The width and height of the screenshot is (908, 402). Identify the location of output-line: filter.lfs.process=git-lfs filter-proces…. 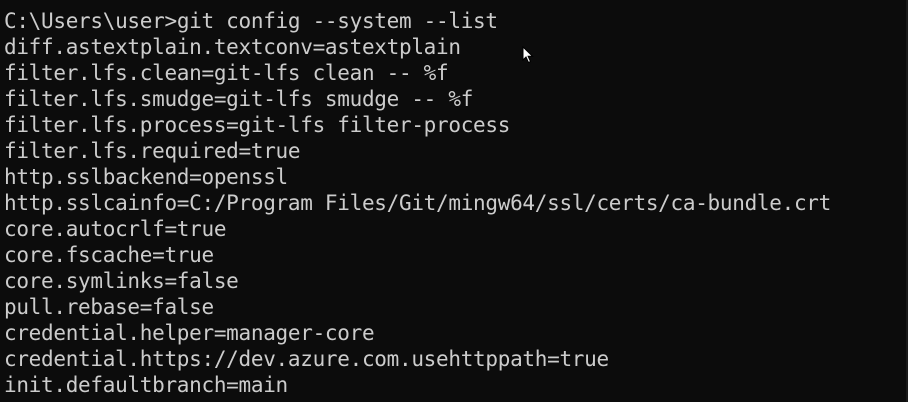
(257, 125).